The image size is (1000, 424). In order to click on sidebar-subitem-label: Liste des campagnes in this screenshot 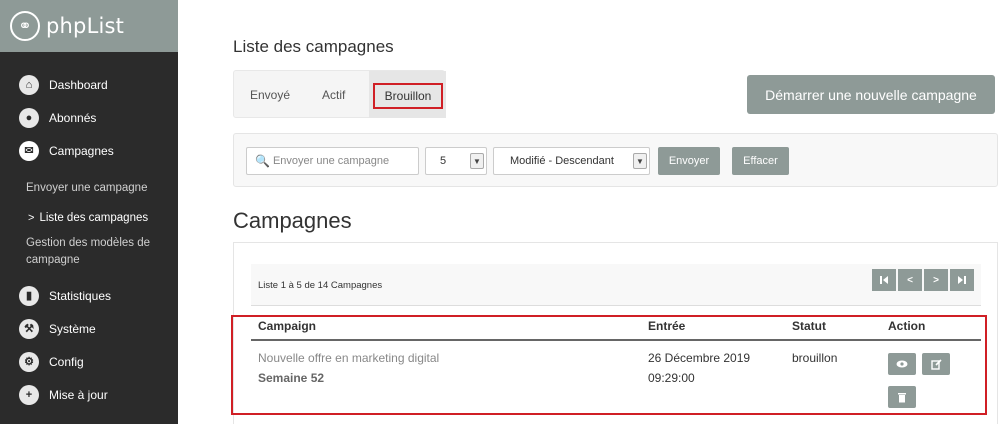, I will do `click(94, 218)`.